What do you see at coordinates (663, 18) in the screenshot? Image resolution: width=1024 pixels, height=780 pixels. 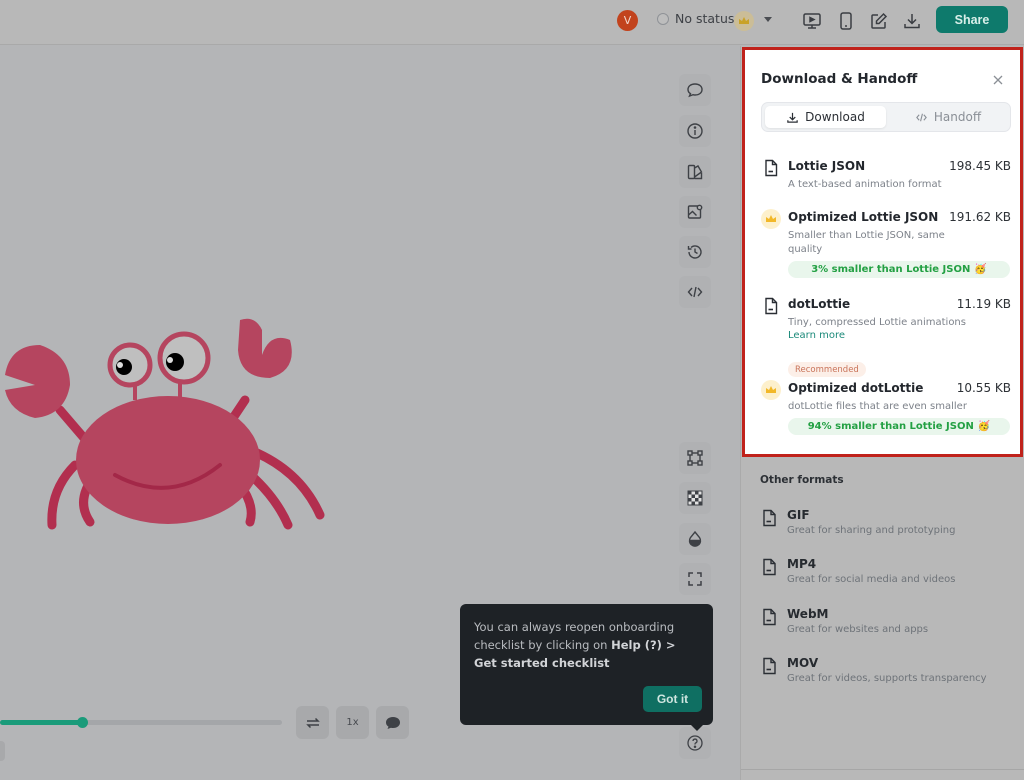 I see `status-radio-icon` at bounding box center [663, 18].